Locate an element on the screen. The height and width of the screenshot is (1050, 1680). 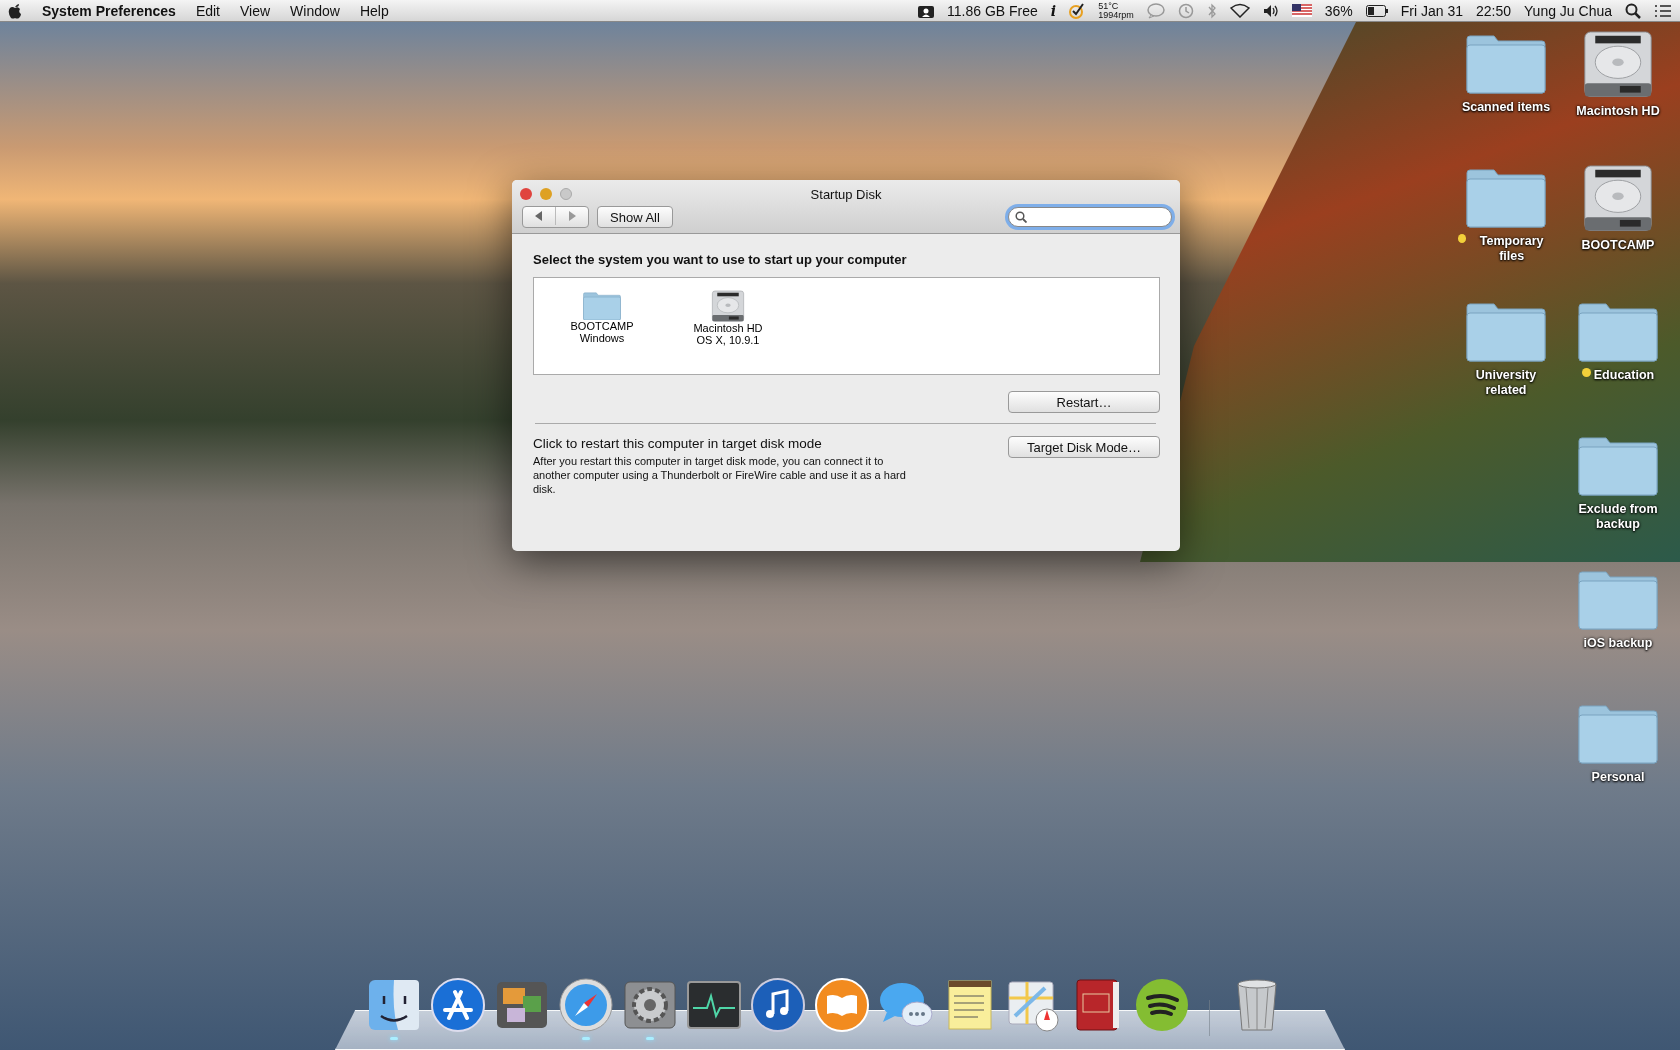
search-field is located at coordinates (1090, 217).